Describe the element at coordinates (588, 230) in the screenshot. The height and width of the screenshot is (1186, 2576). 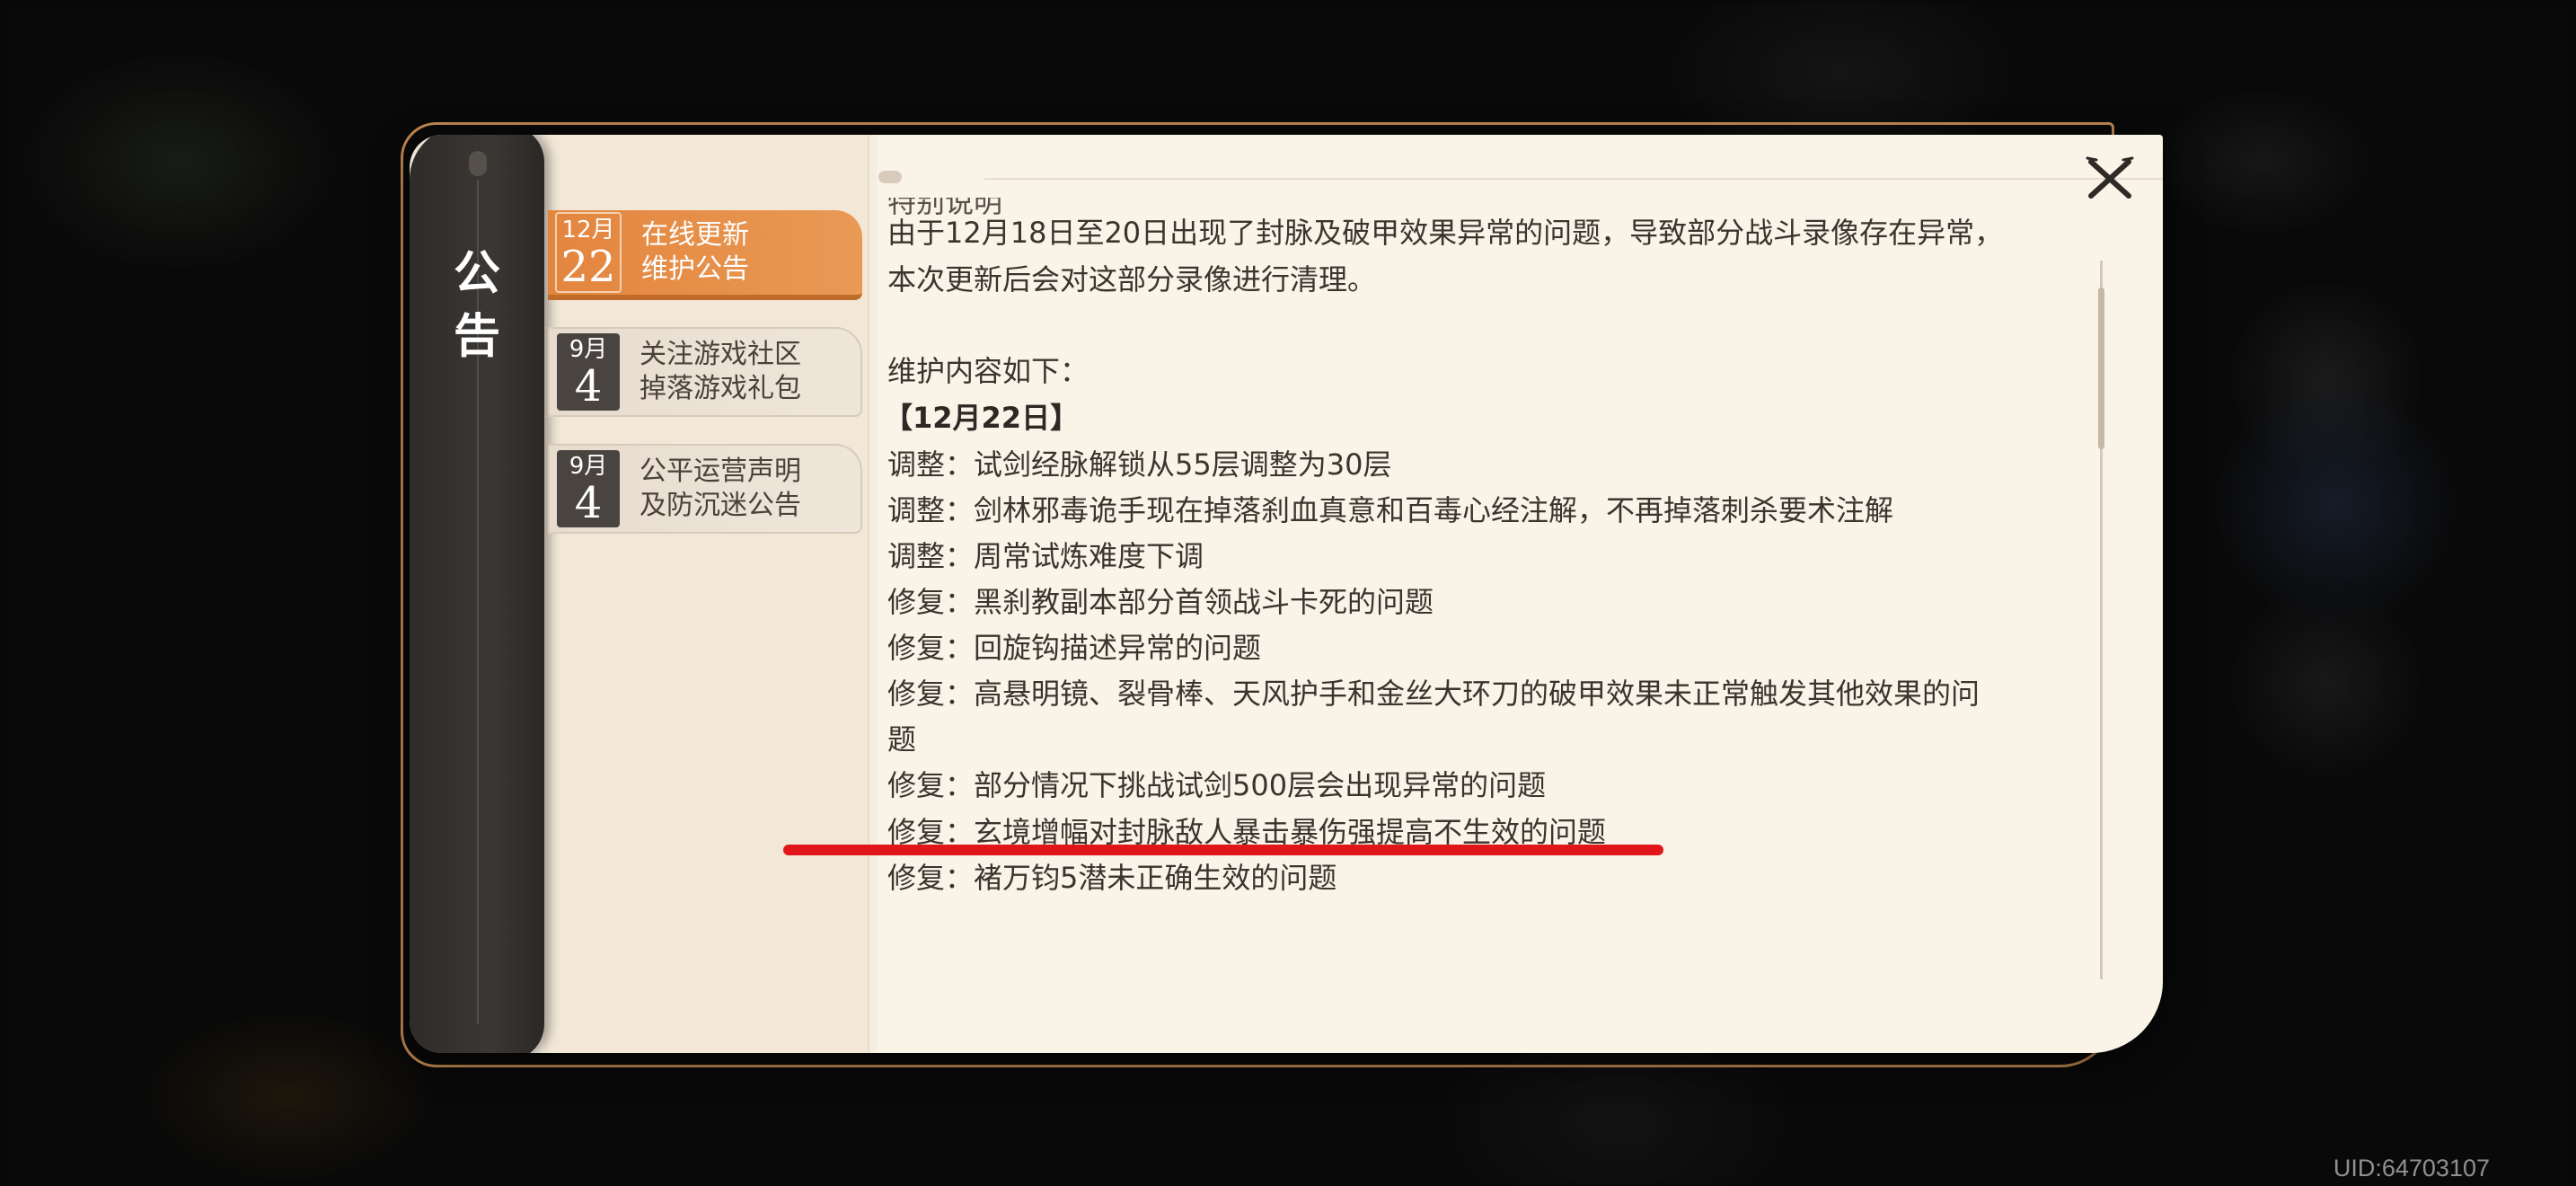
I see `tab-date-month: 12月` at that location.